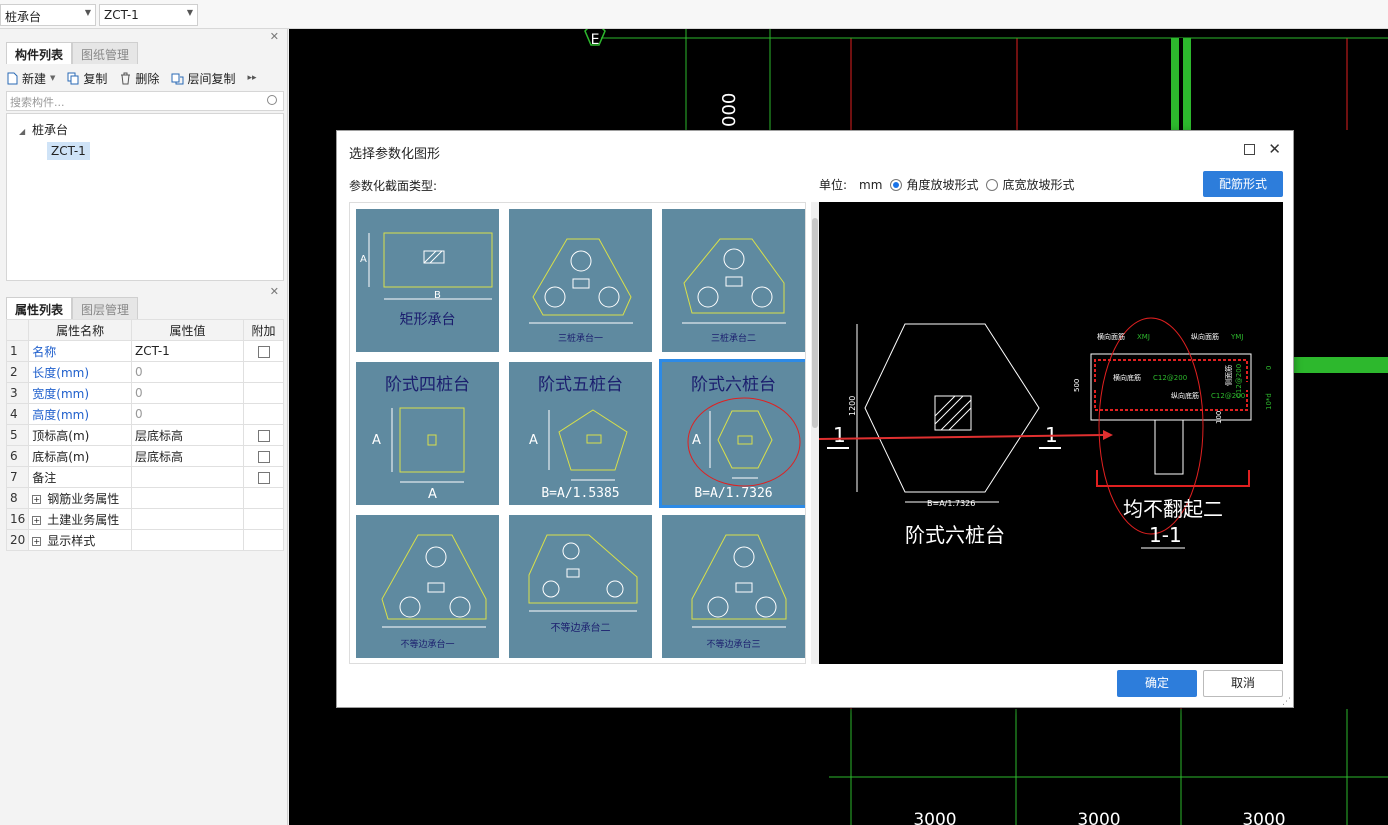 This screenshot has width=1388, height=825. Describe the element at coordinates (80, 330) in the screenshot. I see `header-name: 属性名称` at that location.